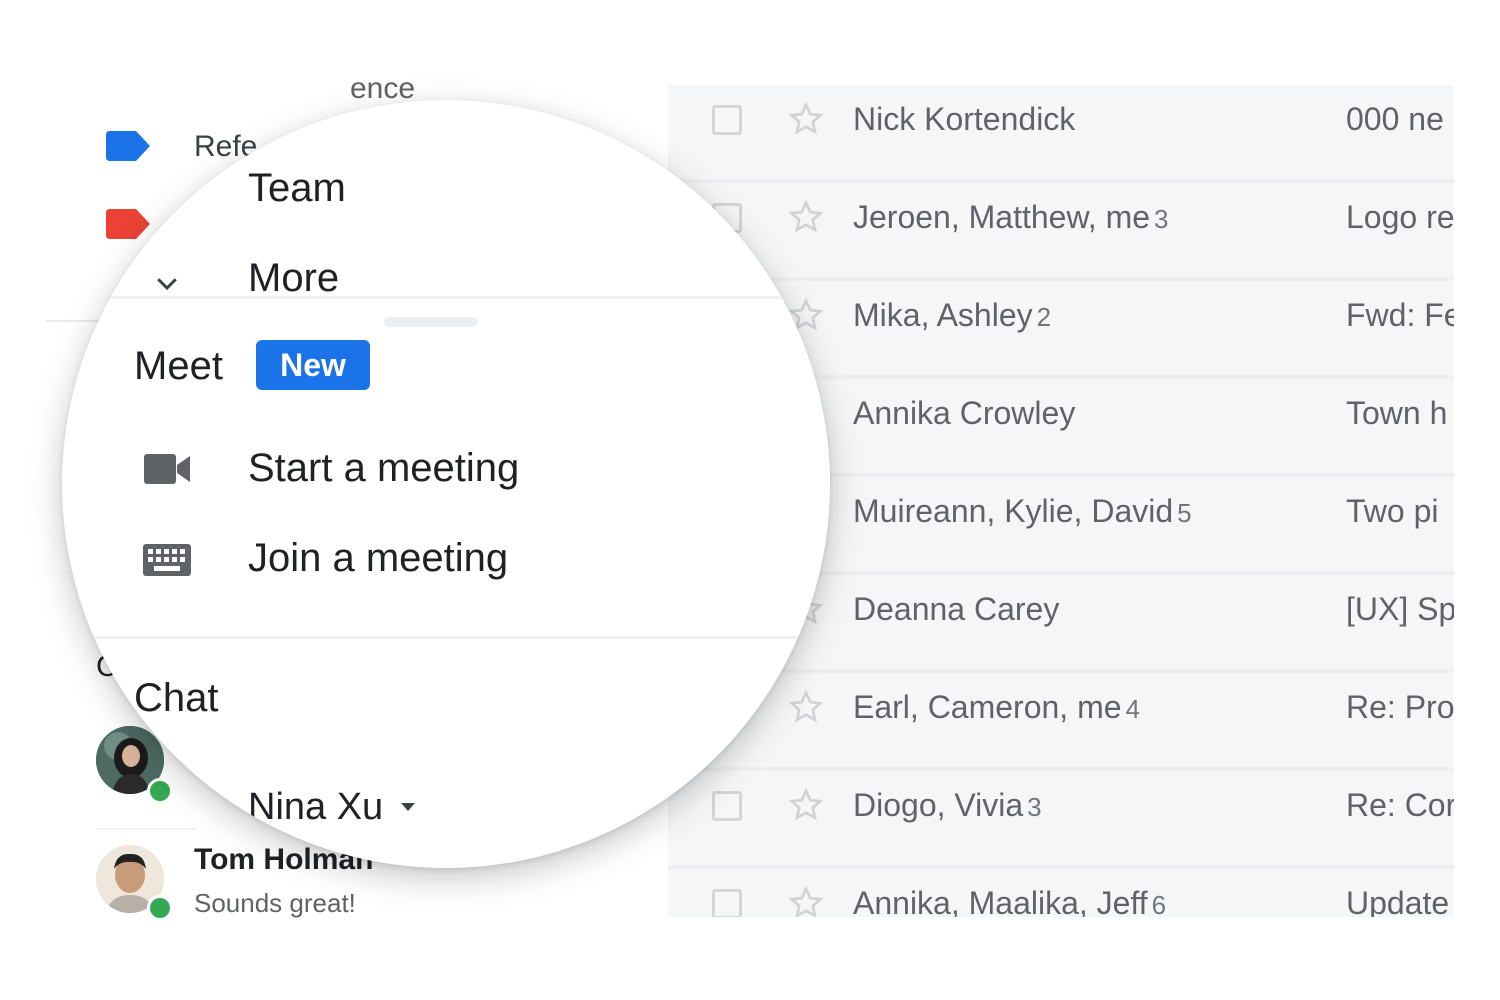 The width and height of the screenshot is (1500, 1000). Describe the element at coordinates (167, 560) in the screenshot. I see `keyboard-icon` at that location.